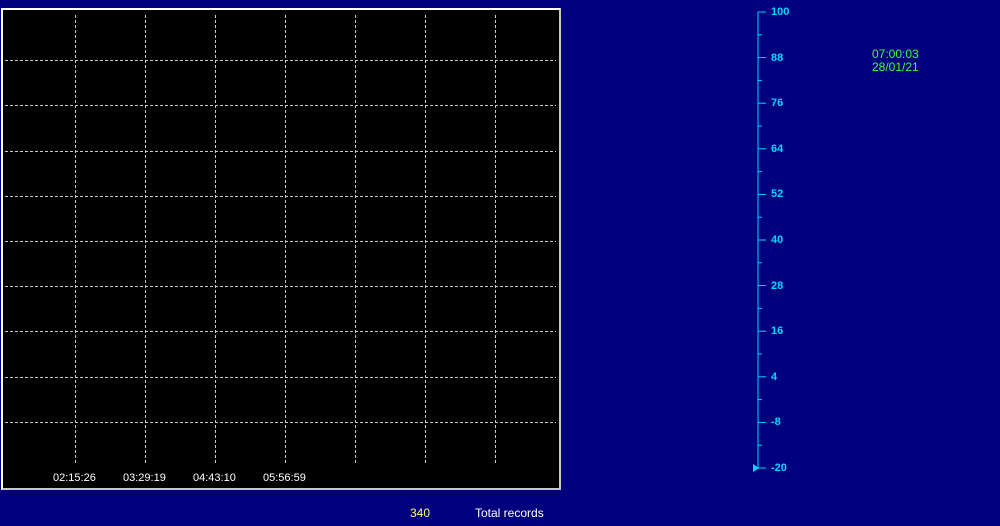 Image resolution: width=1000 pixels, height=526 pixels. I want to click on y-tick-label: 100, so click(780, 12).